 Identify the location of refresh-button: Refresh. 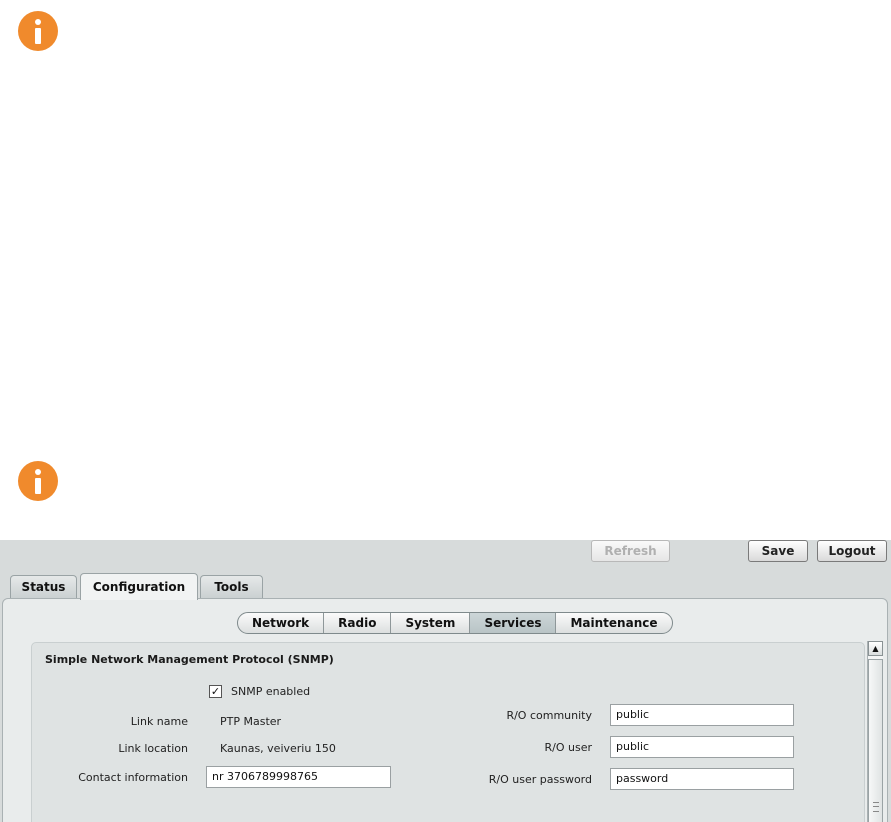
(630, 551).